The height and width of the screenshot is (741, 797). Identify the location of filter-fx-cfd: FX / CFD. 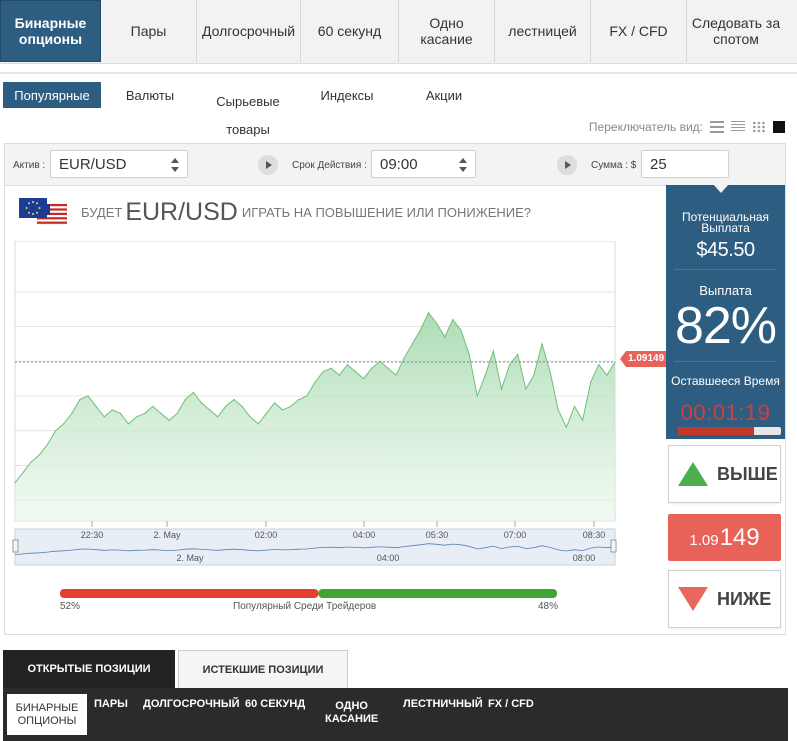
(511, 704).